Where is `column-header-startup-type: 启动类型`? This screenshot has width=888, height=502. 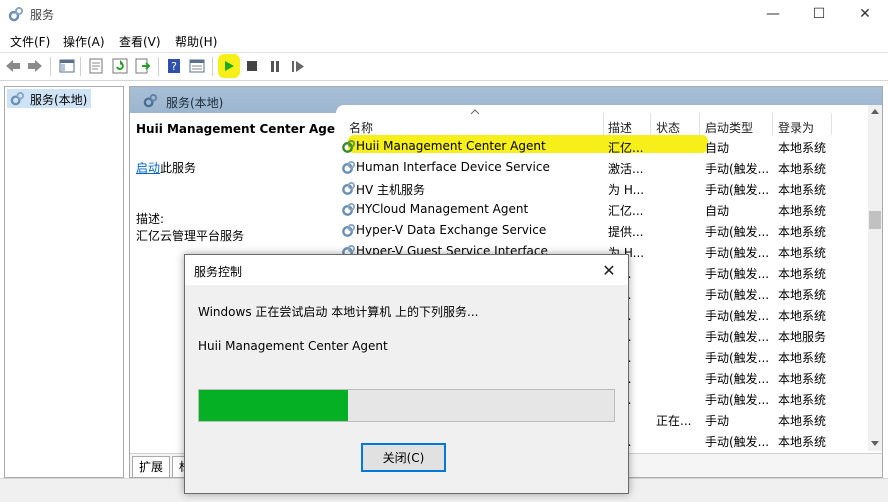
column-header-startup-type: 启动类型 is located at coordinates (729, 127).